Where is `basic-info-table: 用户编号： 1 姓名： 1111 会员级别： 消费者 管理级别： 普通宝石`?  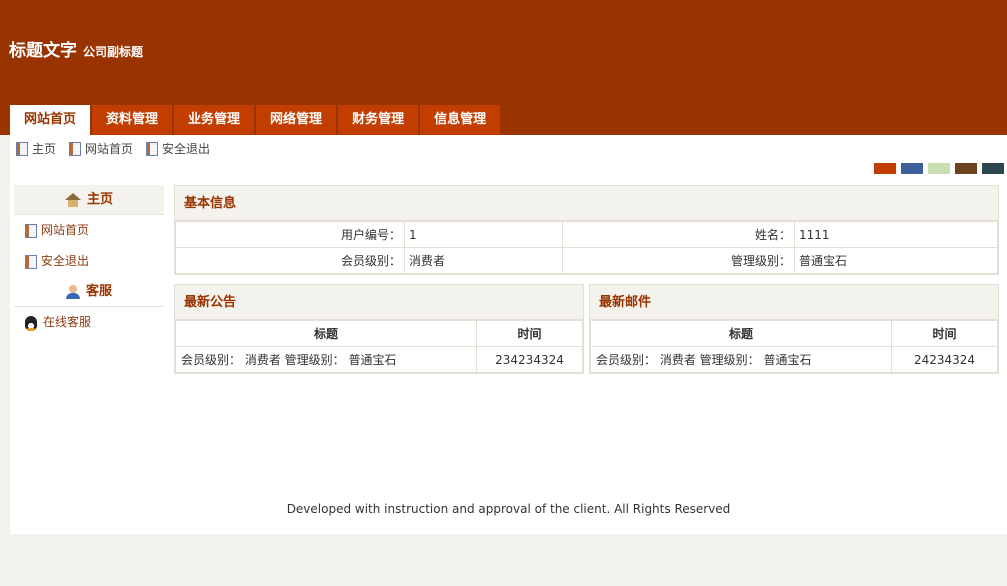
basic-info-table: 用户编号： 1 姓名： 1111 会员级别： 消费者 管理级别： 普通宝石 is located at coordinates (586, 247).